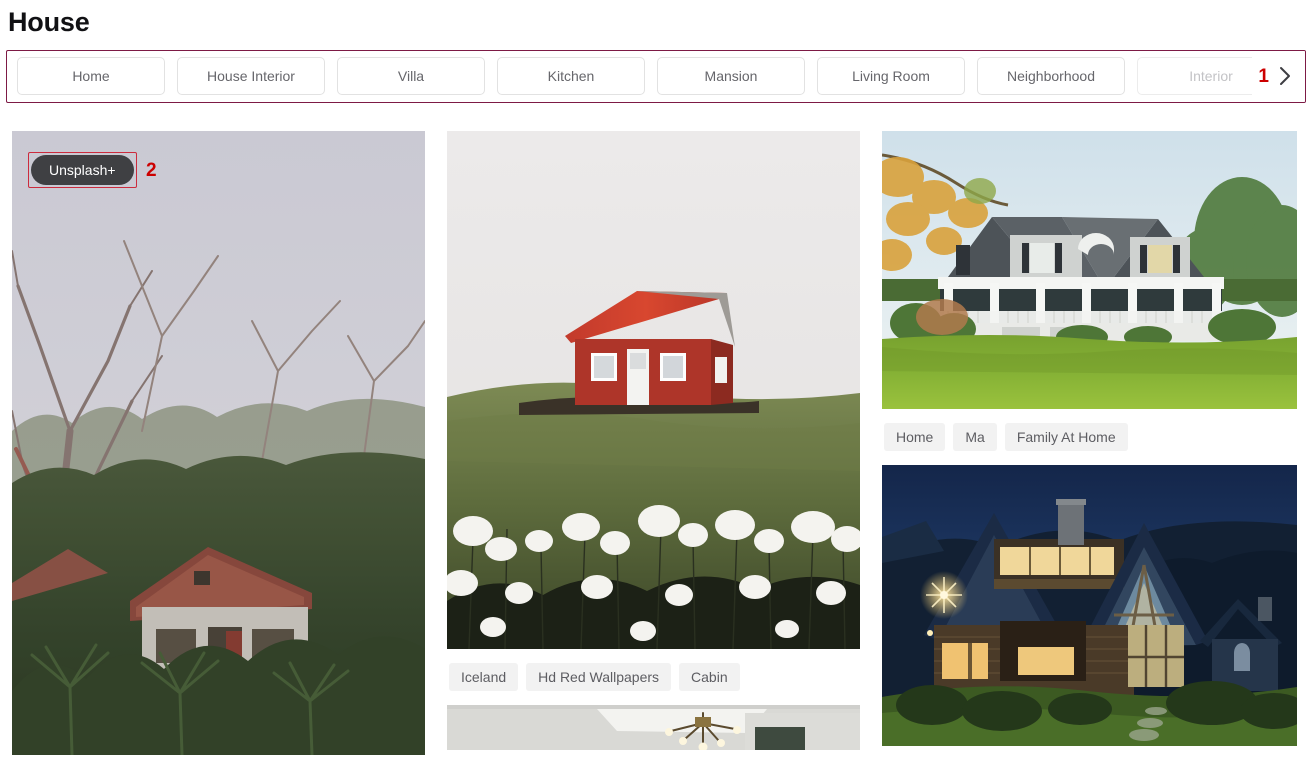 Image resolution: width=1312 pixels, height=764 pixels. What do you see at coordinates (975, 437) in the screenshot?
I see `photo-tag-ma: Ma` at bounding box center [975, 437].